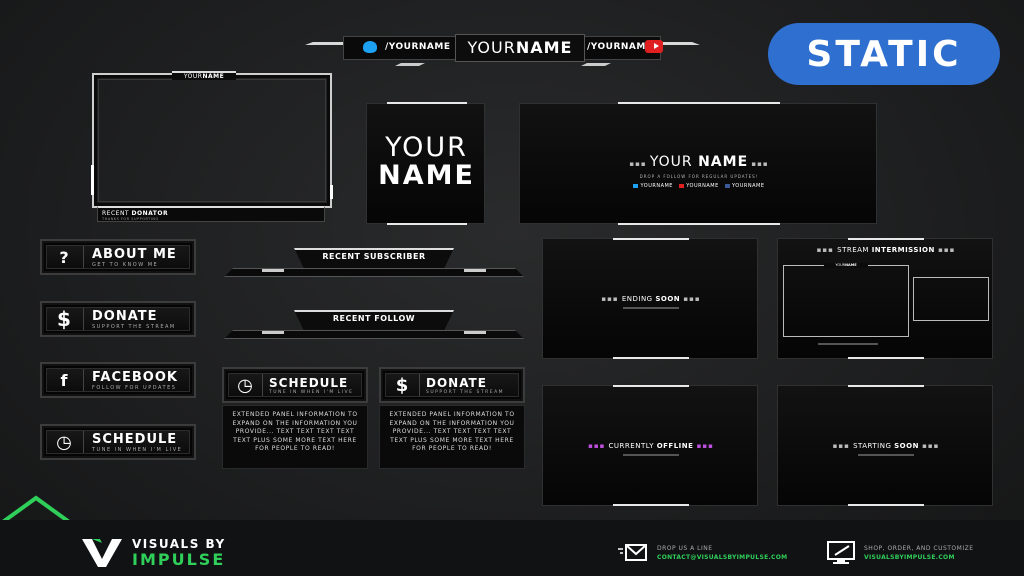 This screenshot has height=576, width=1024. Describe the element at coordinates (64, 257) in the screenshot. I see `question-icon: ?` at that location.